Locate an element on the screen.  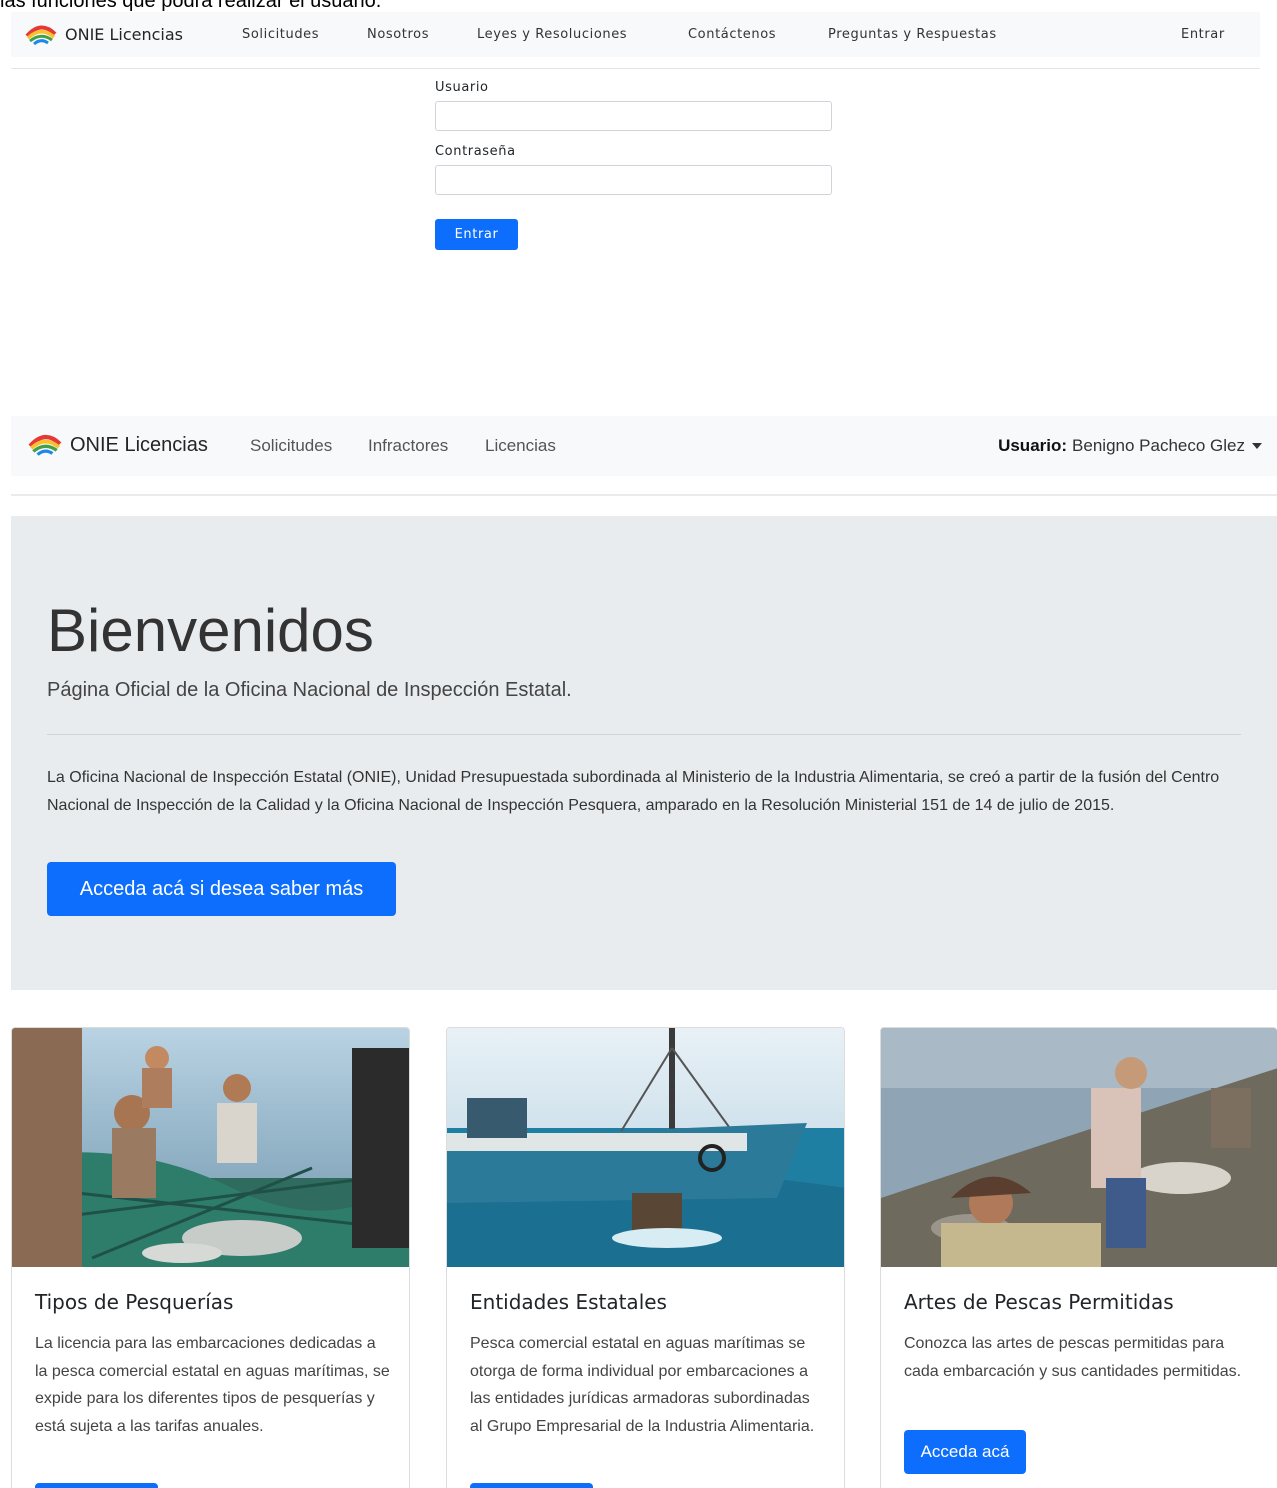
password-field is located at coordinates (633, 180).